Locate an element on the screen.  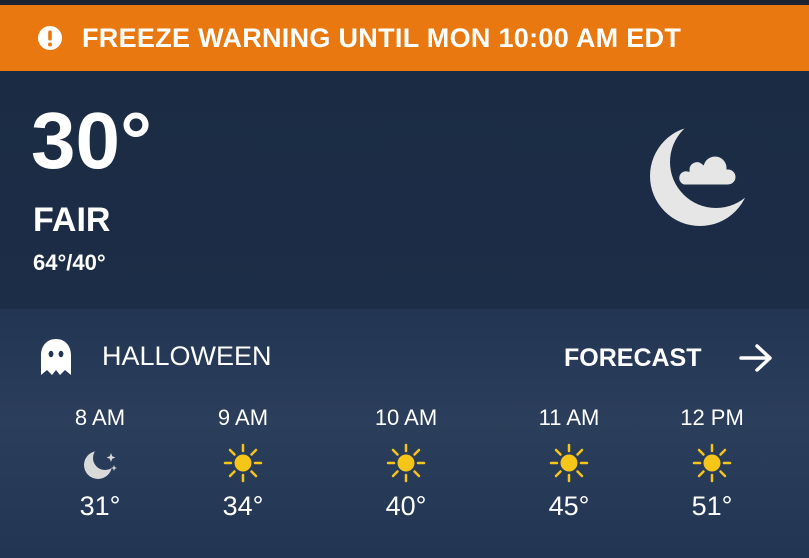
hour-temperature: 34° is located at coordinates (243, 506).